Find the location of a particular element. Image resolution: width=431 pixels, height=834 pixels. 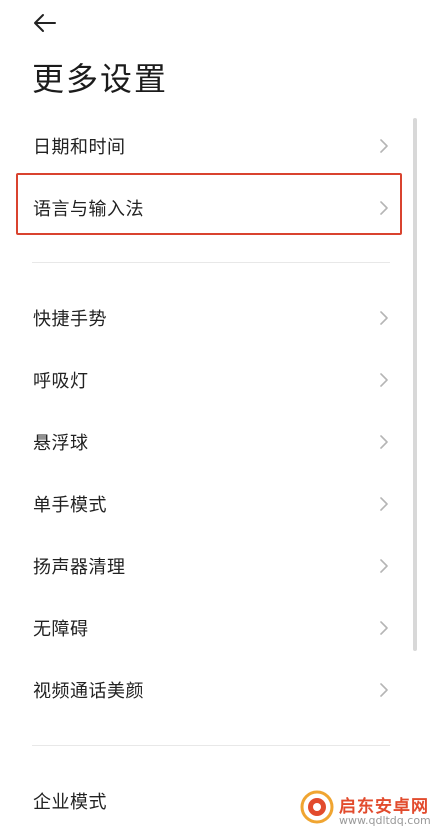

watermark: 启东安卓网 www.qdltdq.com is located at coordinates (363, 808).